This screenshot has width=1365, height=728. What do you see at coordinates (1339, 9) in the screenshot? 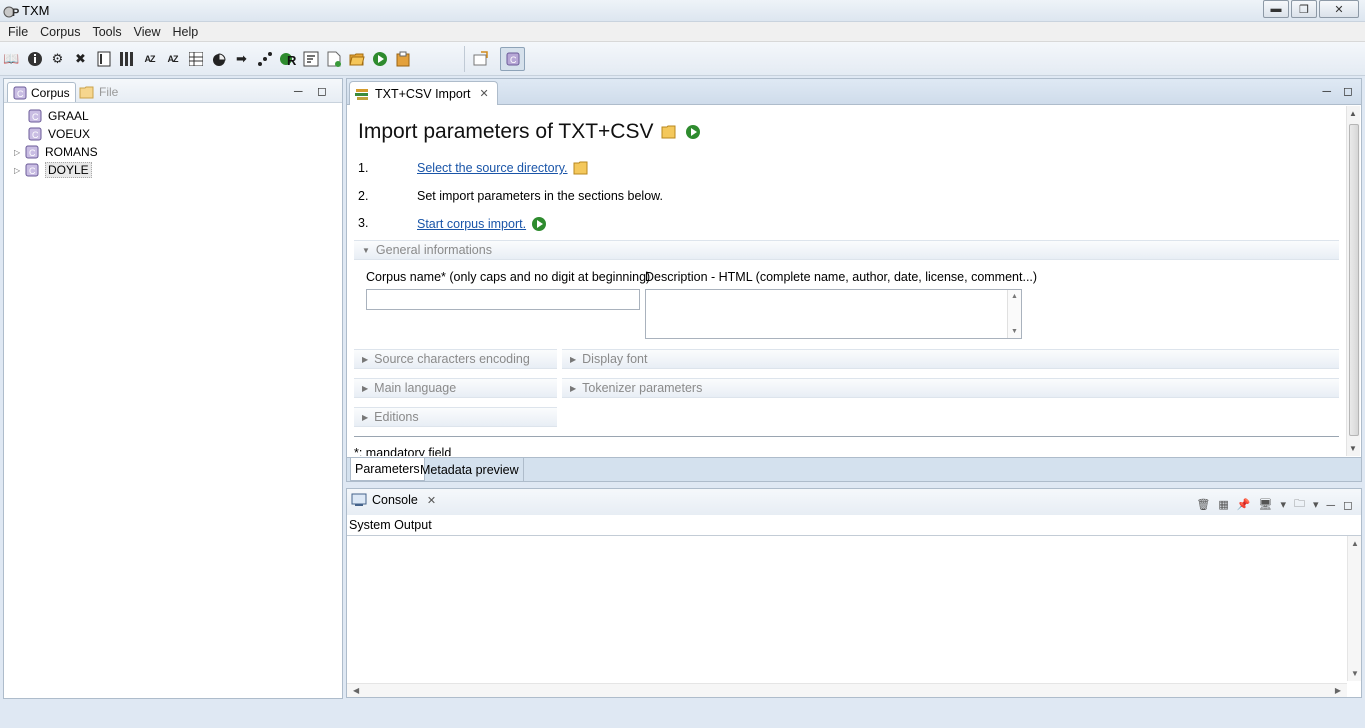
I see `close-window-button: ✕` at bounding box center [1339, 9].